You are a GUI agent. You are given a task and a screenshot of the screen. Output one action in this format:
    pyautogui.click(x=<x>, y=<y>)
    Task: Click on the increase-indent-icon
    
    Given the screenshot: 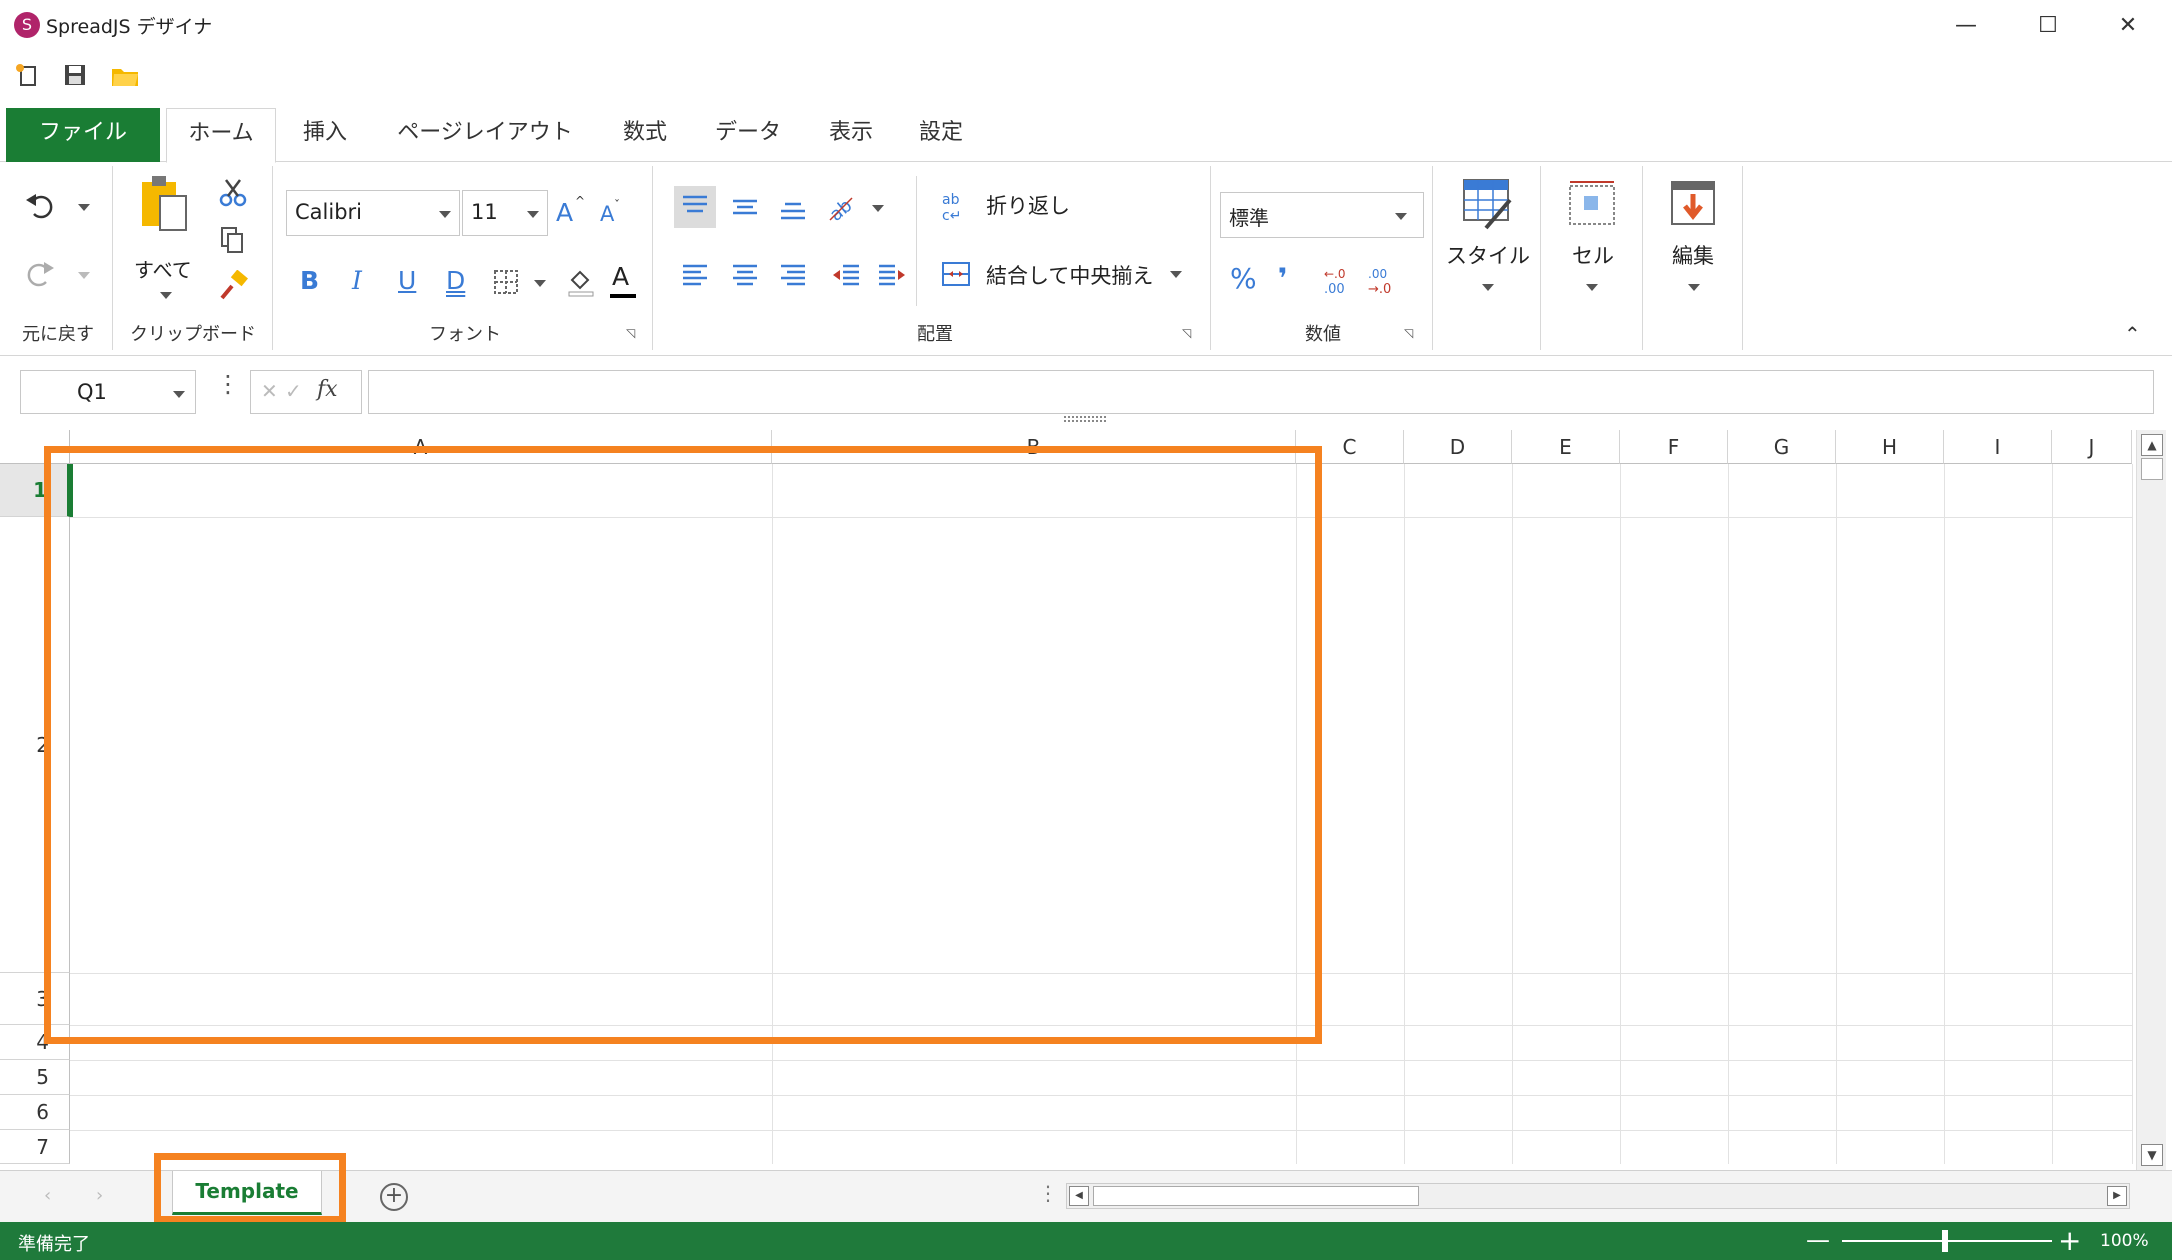 What is the action you would take?
    pyautogui.click(x=891, y=277)
    